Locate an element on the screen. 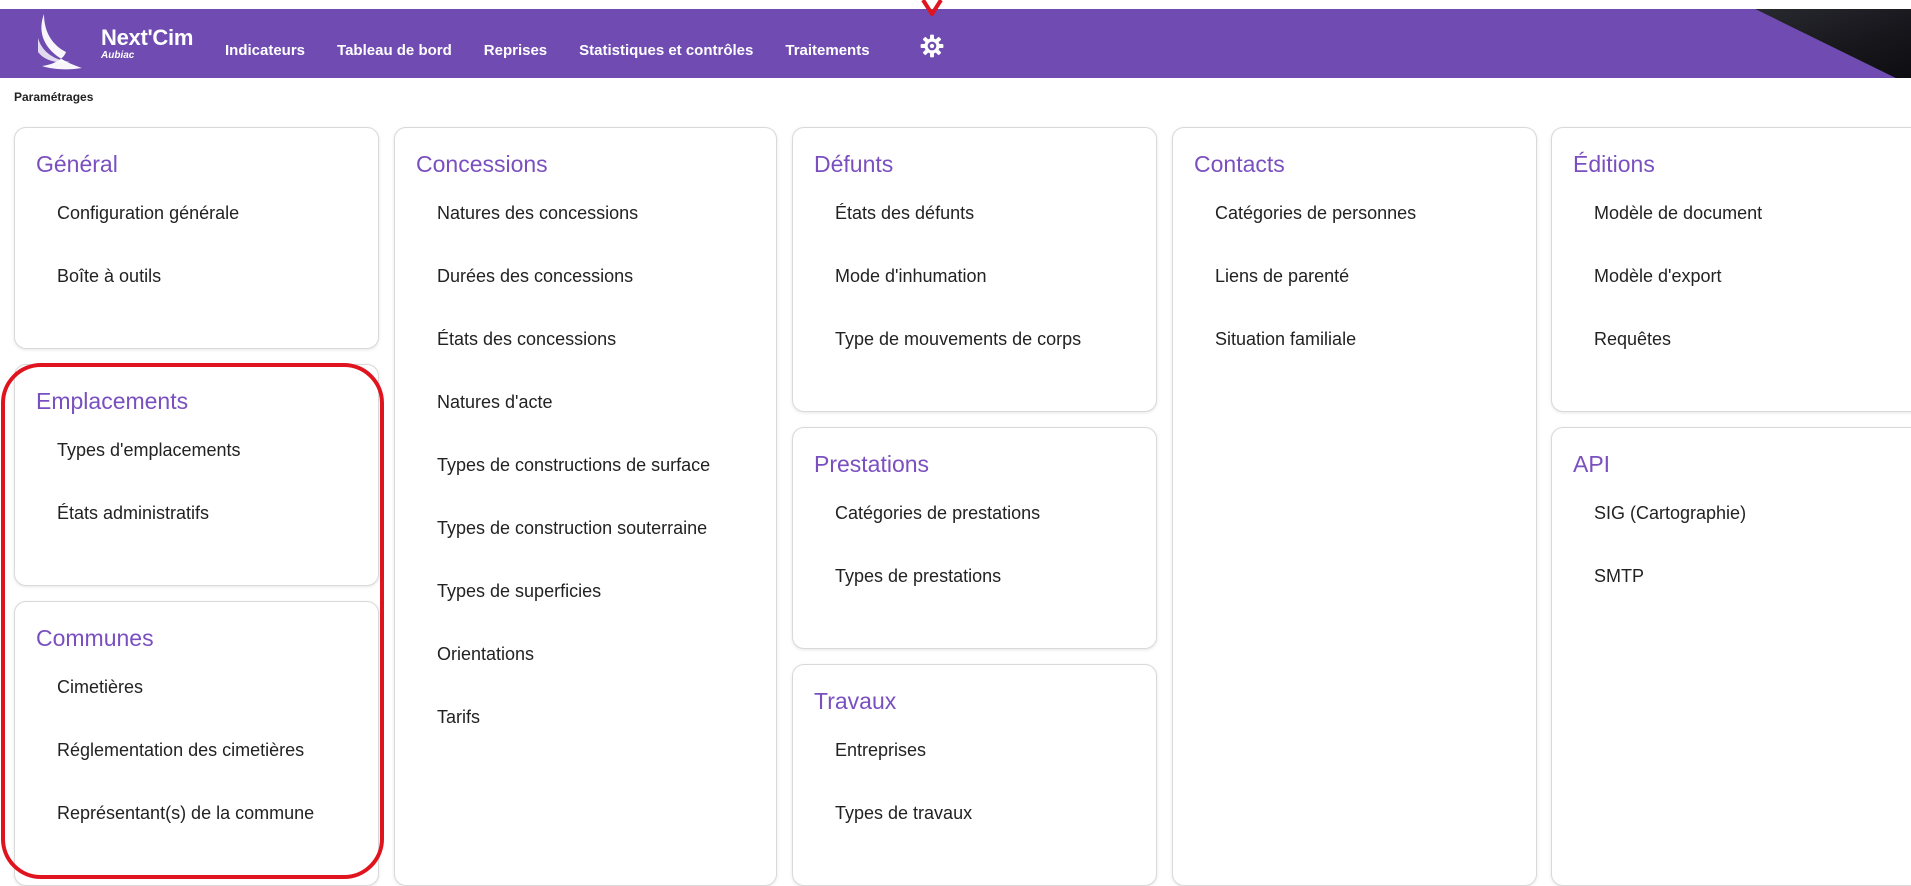  list-item-types-construction-souterraine: Types de construction souterraine is located at coordinates (573, 549).